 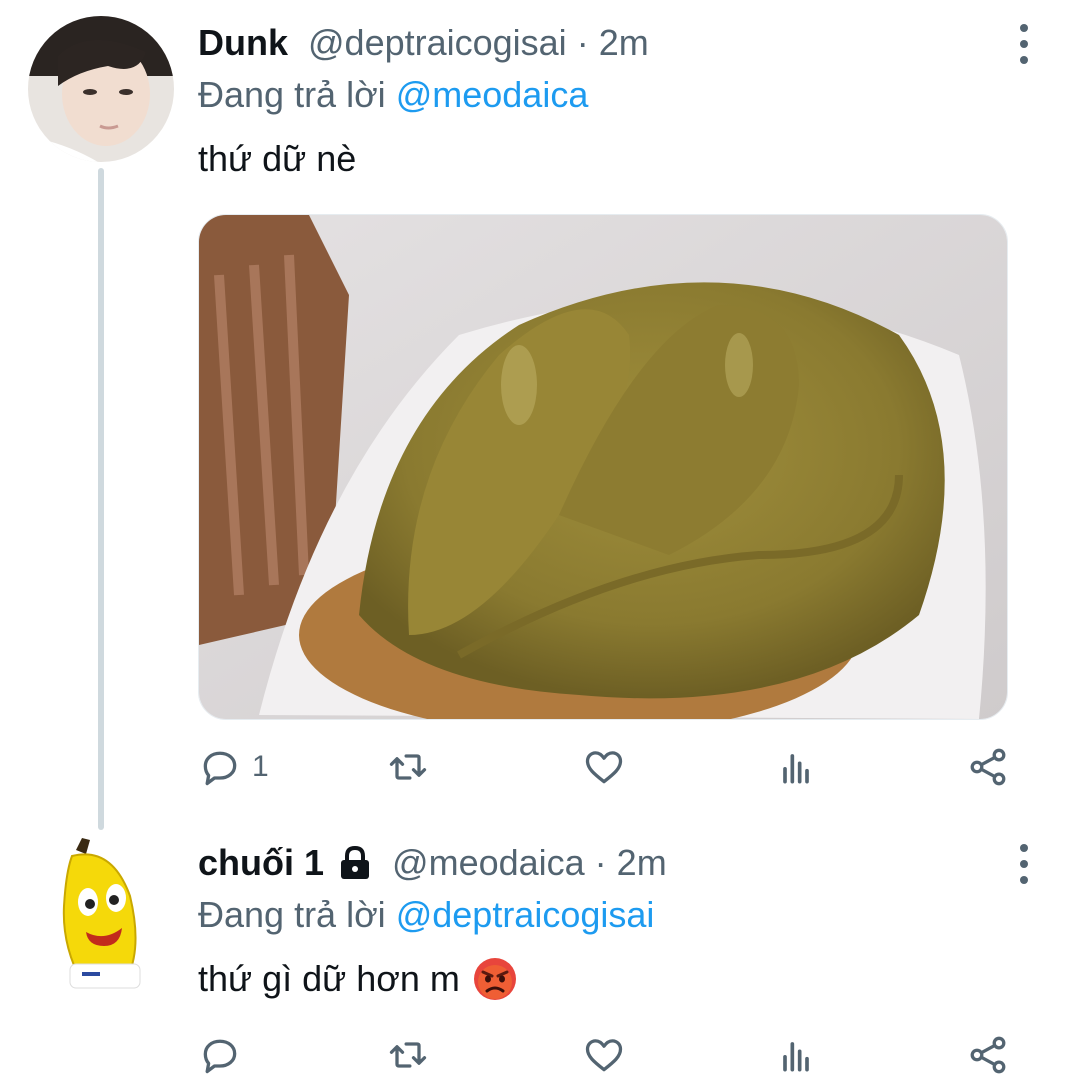 I want to click on tweet-text-content: thứ gì dữ hơn m, so click(x=329, y=978).